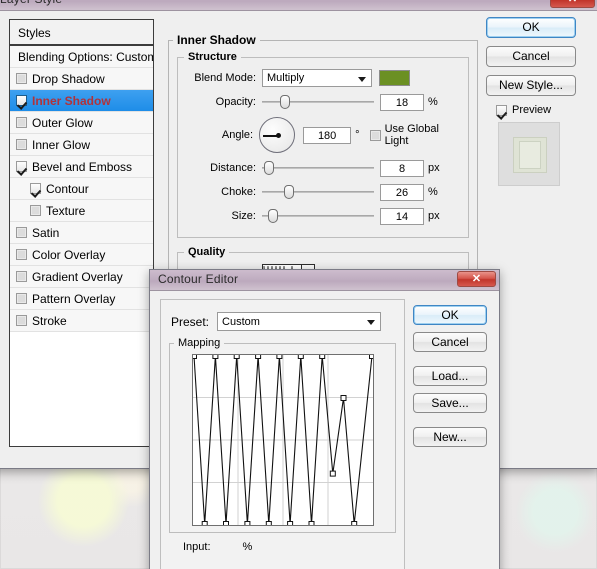 This screenshot has width=597, height=569. What do you see at coordinates (198, 279) in the screenshot?
I see `contour-editor-title: Contour Editor` at bounding box center [198, 279].